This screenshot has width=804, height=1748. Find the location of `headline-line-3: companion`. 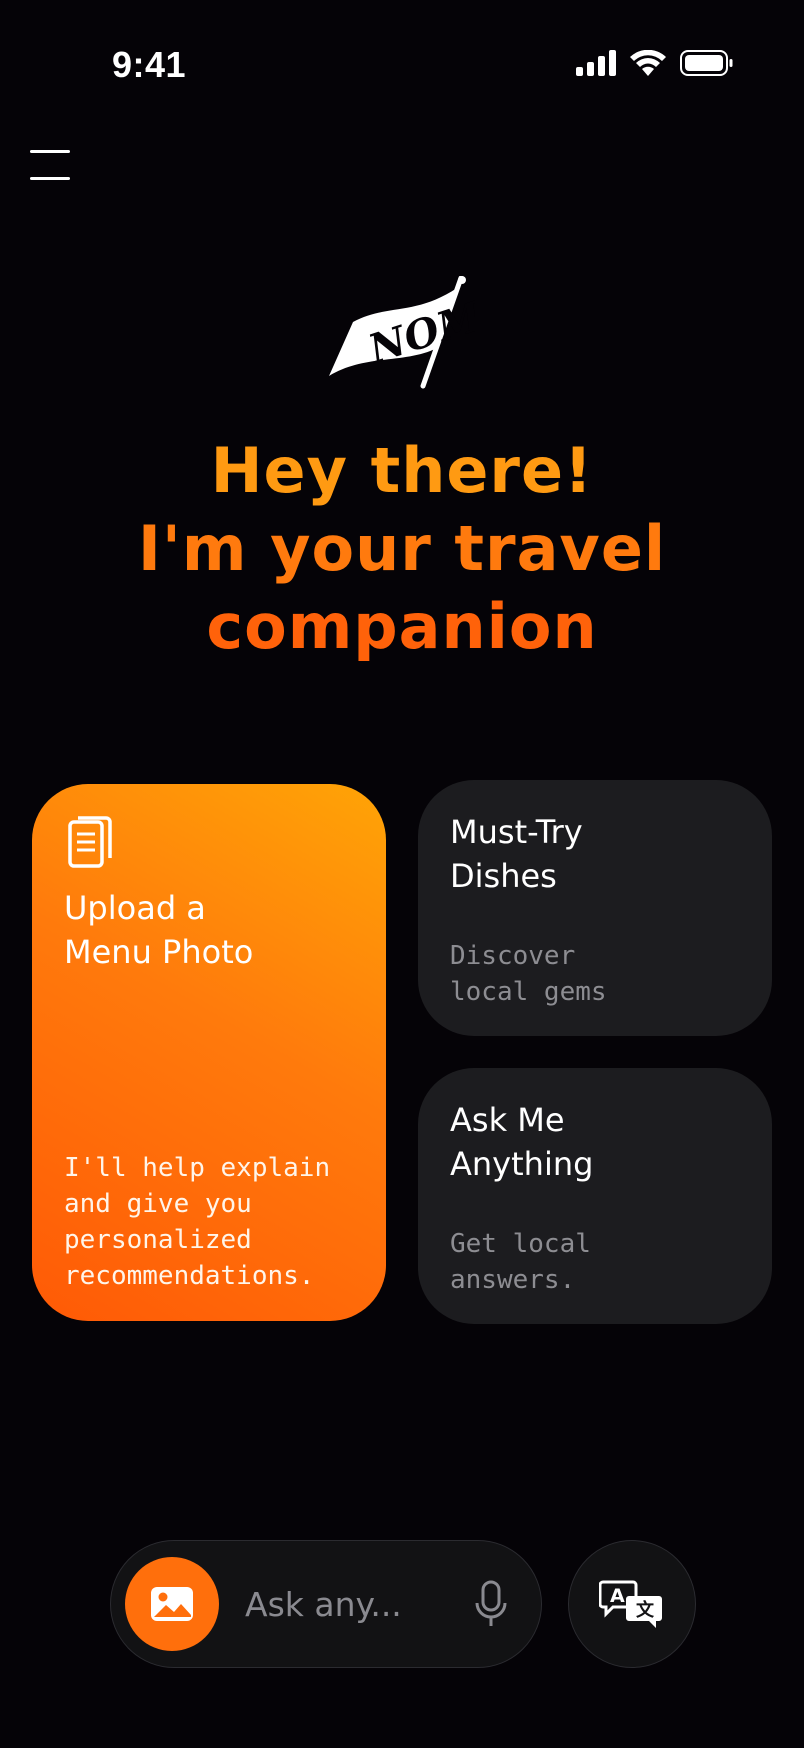

headline-line-3: companion is located at coordinates (402, 626).